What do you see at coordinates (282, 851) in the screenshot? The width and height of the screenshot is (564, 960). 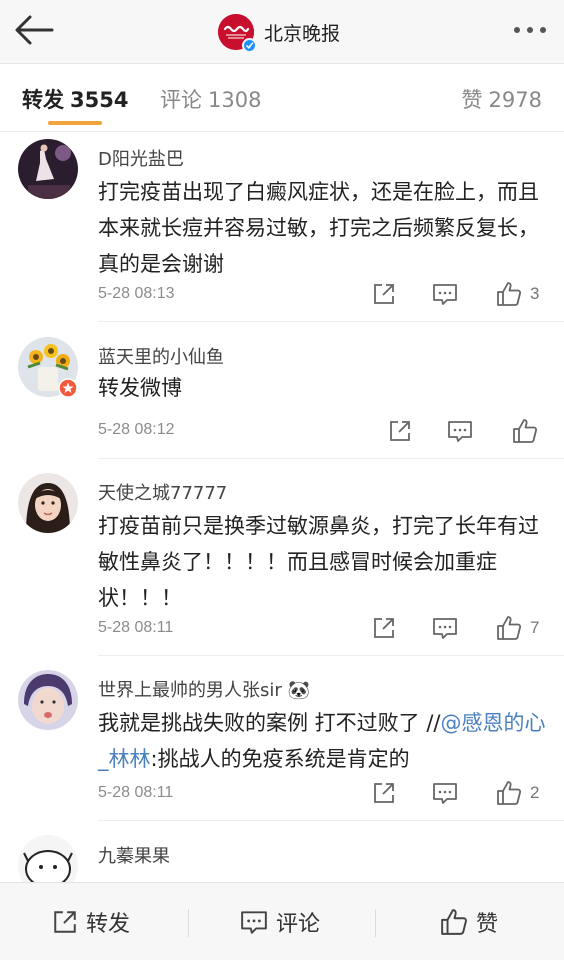 I see `list-item: 九蓁果果` at bounding box center [282, 851].